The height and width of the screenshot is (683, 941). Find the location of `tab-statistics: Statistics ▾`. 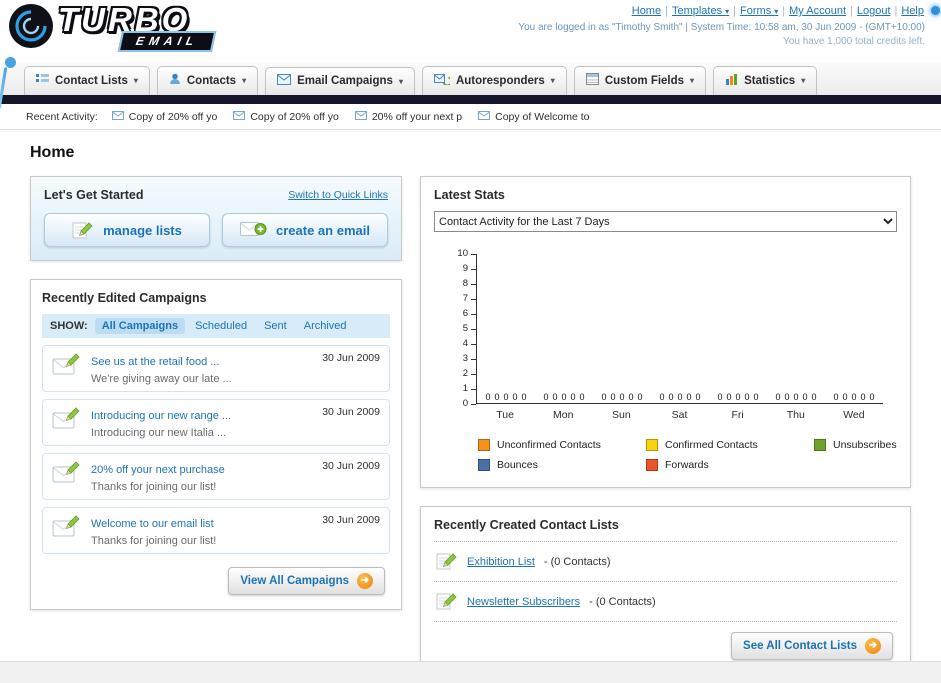

tab-statistics: Statistics ▾ is located at coordinates (765, 80).